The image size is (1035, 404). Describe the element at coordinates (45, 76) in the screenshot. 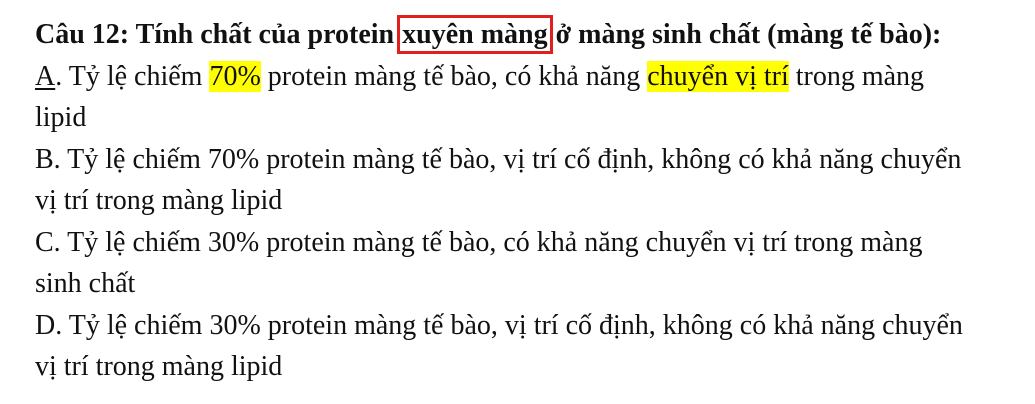

I see `option-a-letter: A` at that location.